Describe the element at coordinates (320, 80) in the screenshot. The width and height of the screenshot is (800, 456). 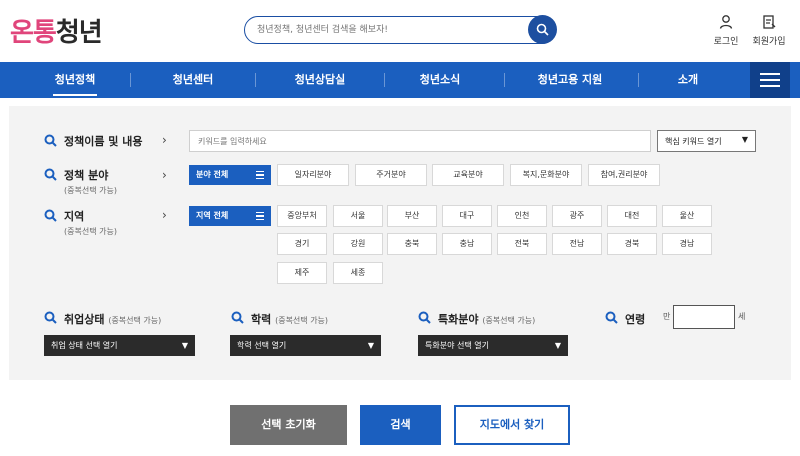
I see `nav-item-counsel: 청년상담실` at that location.